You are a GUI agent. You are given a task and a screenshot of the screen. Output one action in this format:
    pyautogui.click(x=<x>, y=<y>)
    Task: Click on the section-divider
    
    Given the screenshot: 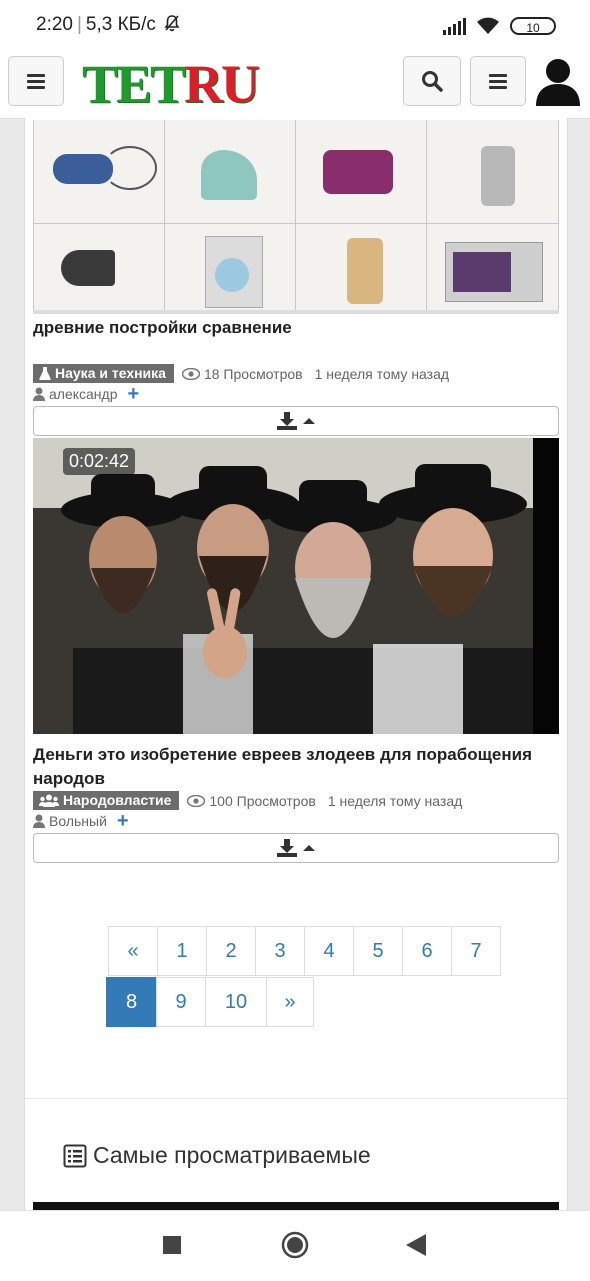 What is the action you would take?
    pyautogui.click(x=296, y=1098)
    